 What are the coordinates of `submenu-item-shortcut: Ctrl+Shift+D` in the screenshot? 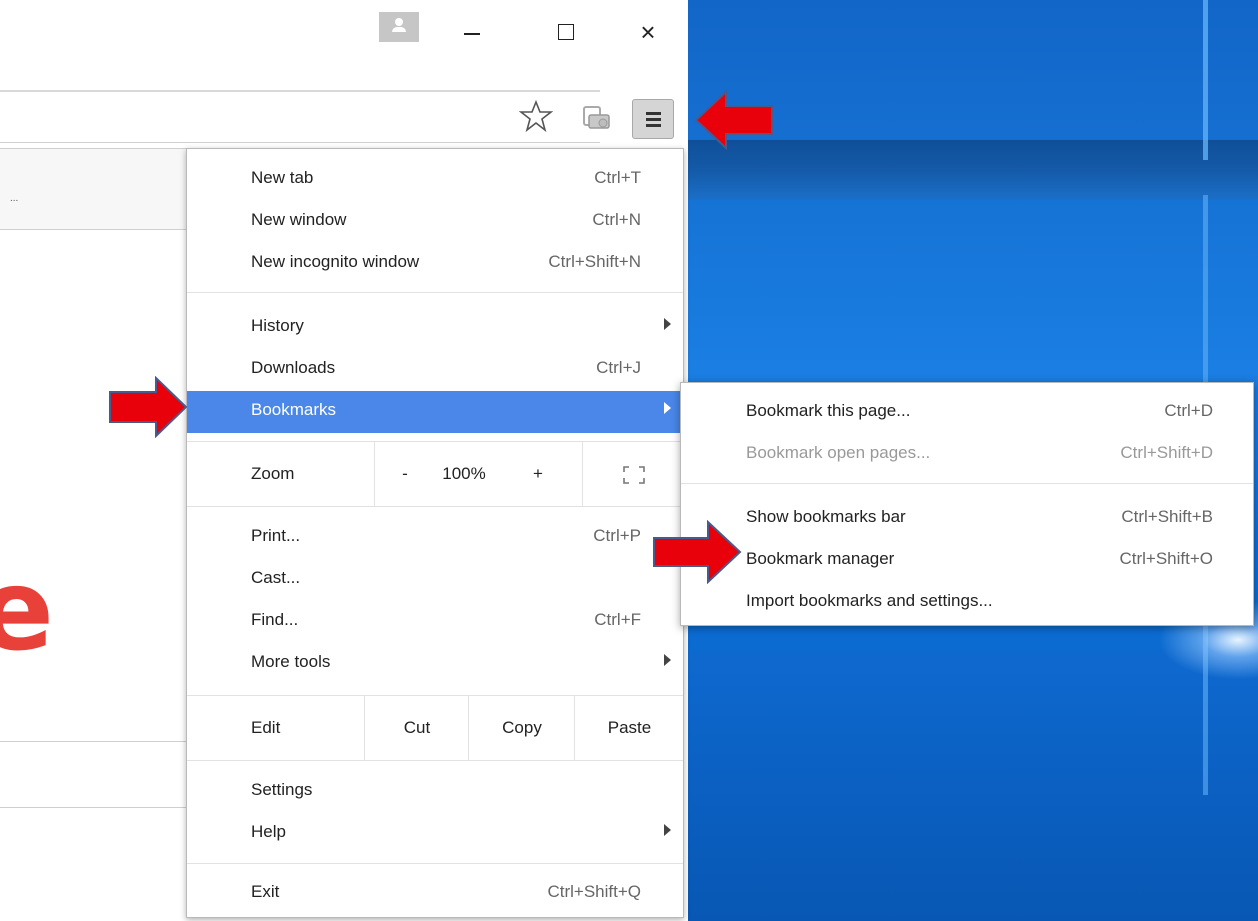 It's located at (1166, 452).